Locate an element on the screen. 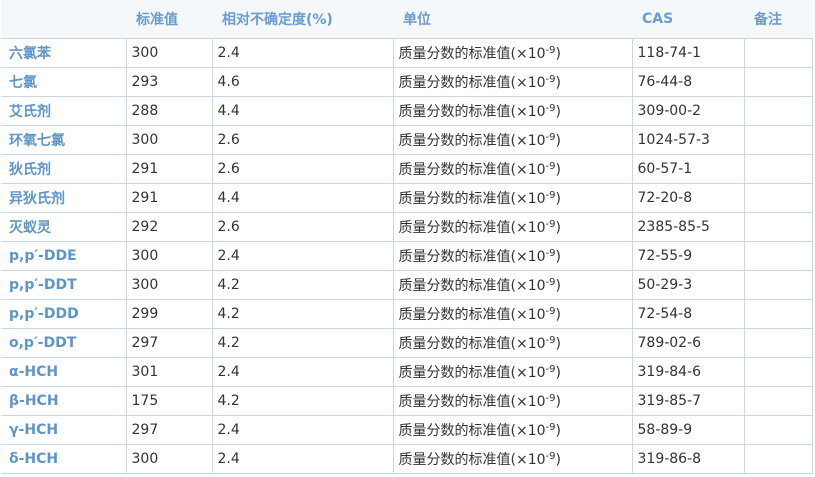 The image size is (815, 477). relative-uncertainty: 4.4 is located at coordinates (302, 198).